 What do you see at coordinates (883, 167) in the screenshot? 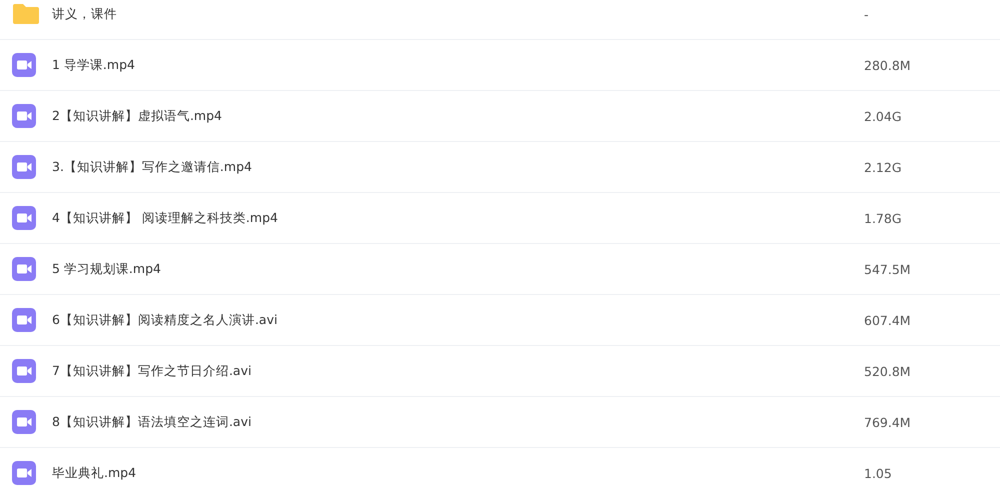
I see `file-size: 2.12G` at bounding box center [883, 167].